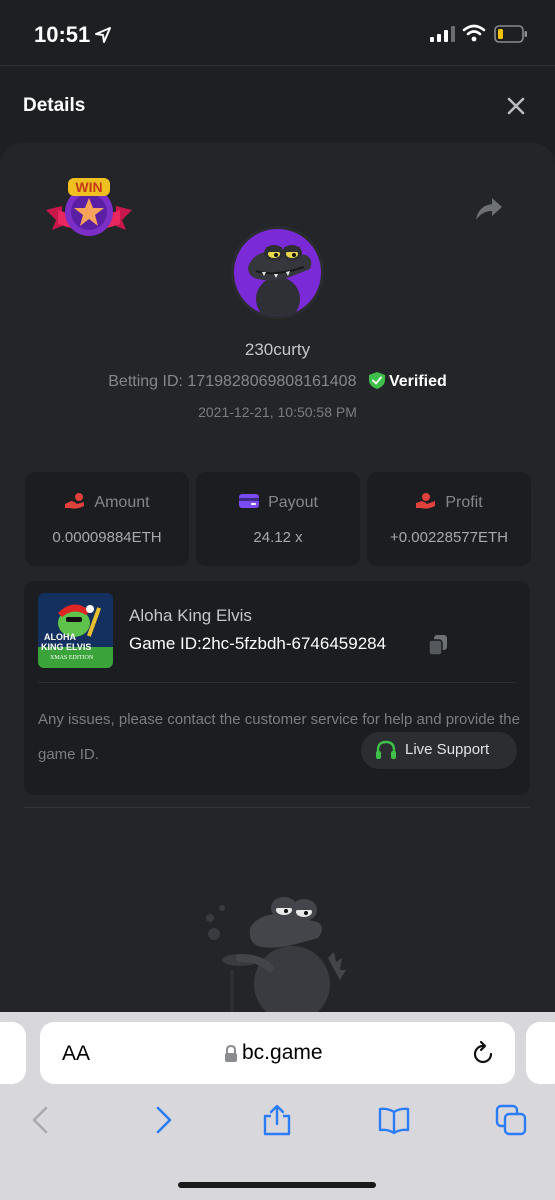 The height and width of the screenshot is (1200, 555). Describe the element at coordinates (293, 502) in the screenshot. I see `stat-label: Payout` at that location.